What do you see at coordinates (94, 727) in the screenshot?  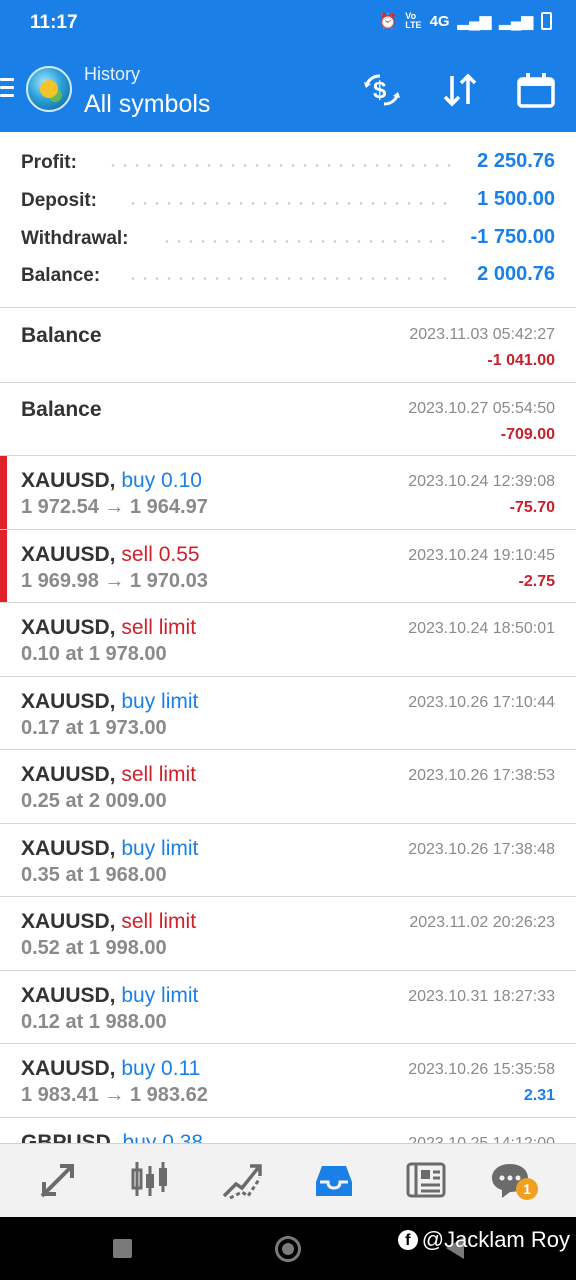 I see `item-detail: 0.17 at 1 973.00` at bounding box center [94, 727].